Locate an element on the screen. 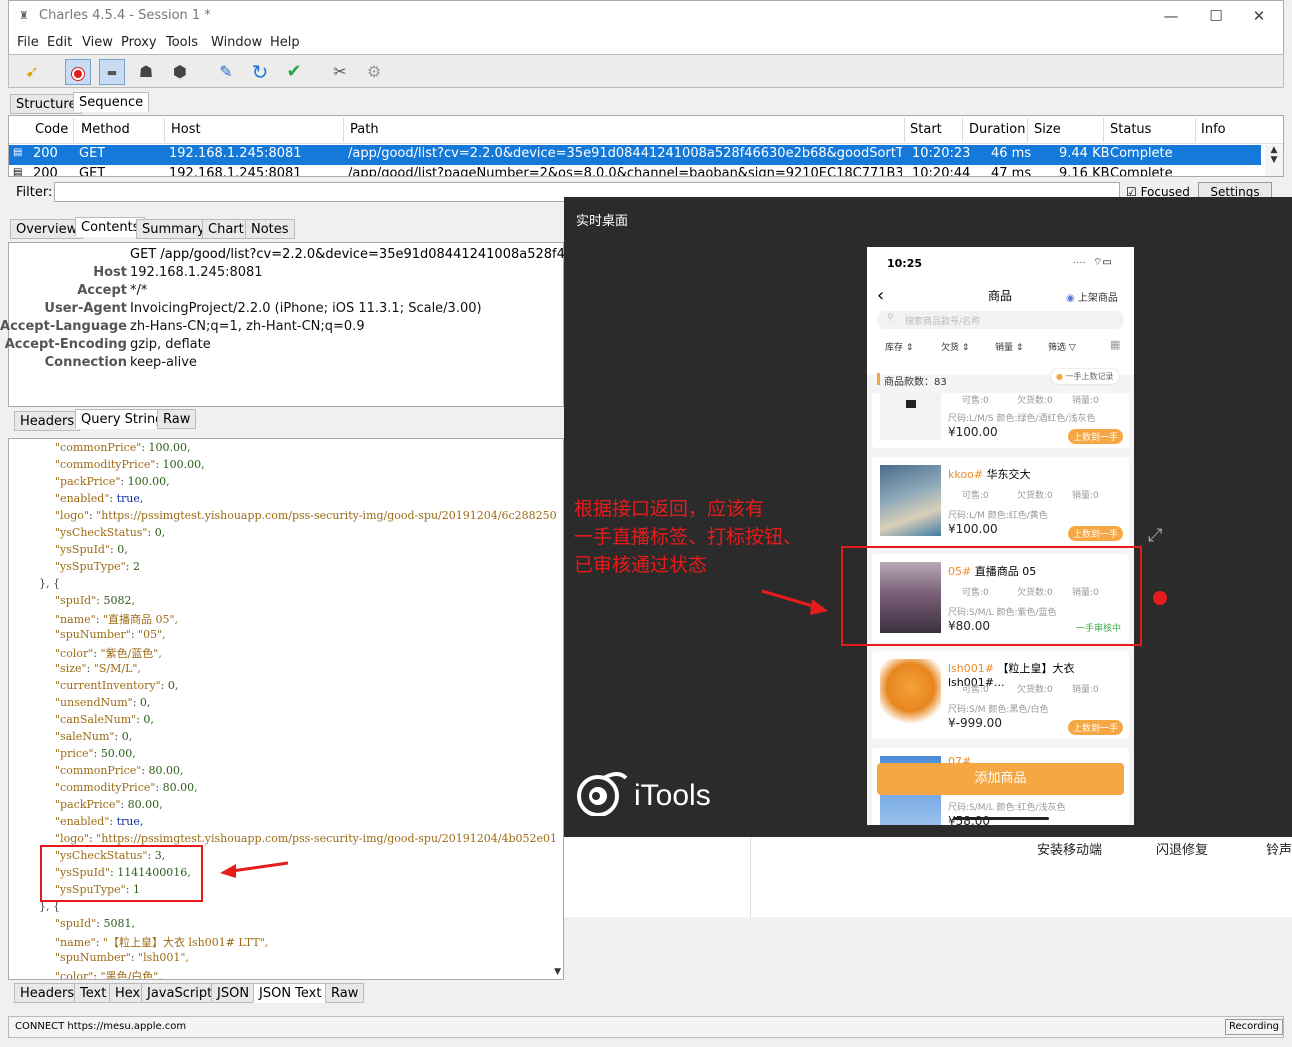  gear-icon: ⚙ is located at coordinates (374, 72).